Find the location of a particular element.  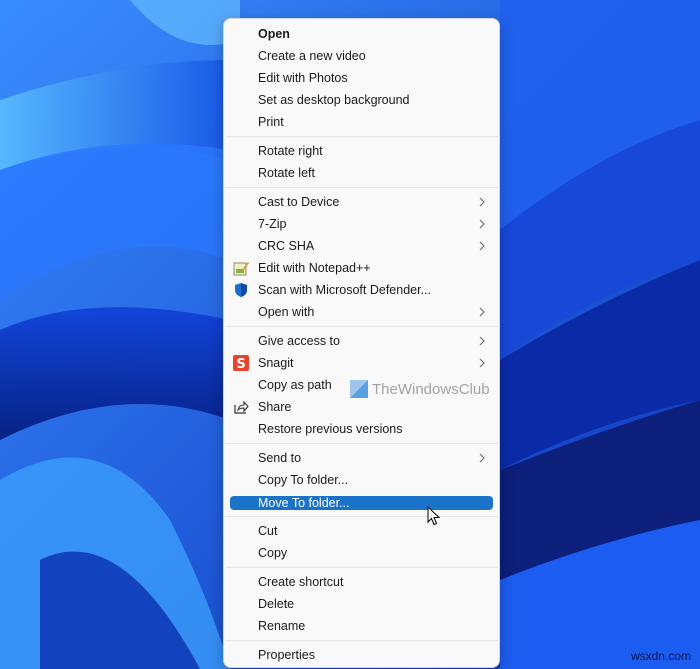

menu-item-label: Rename is located at coordinates (282, 626).